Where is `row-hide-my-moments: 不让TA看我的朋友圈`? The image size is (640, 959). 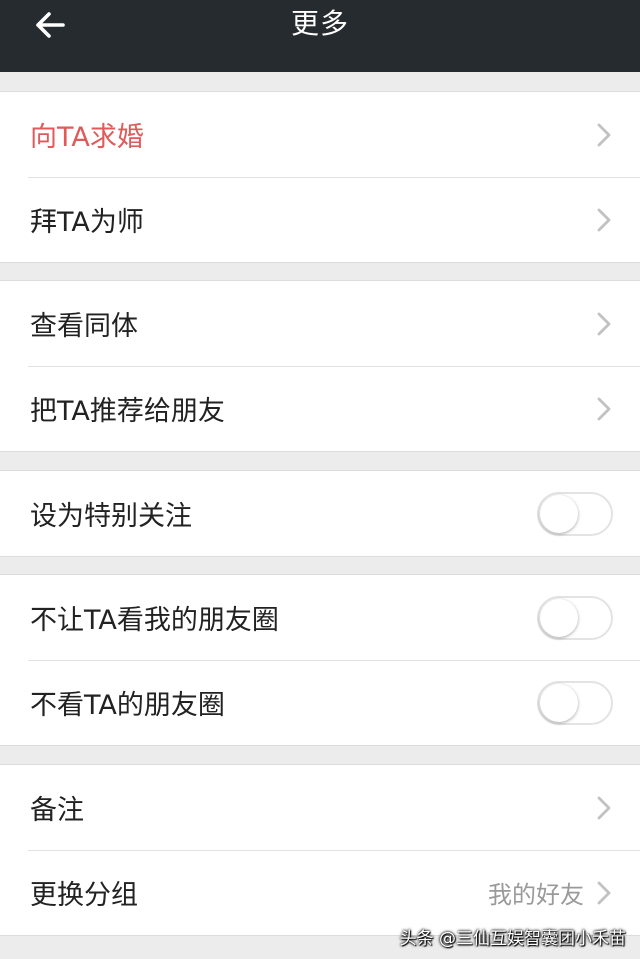
row-hide-my-moments: 不让TA看我的朋友圈 is located at coordinates (320, 617).